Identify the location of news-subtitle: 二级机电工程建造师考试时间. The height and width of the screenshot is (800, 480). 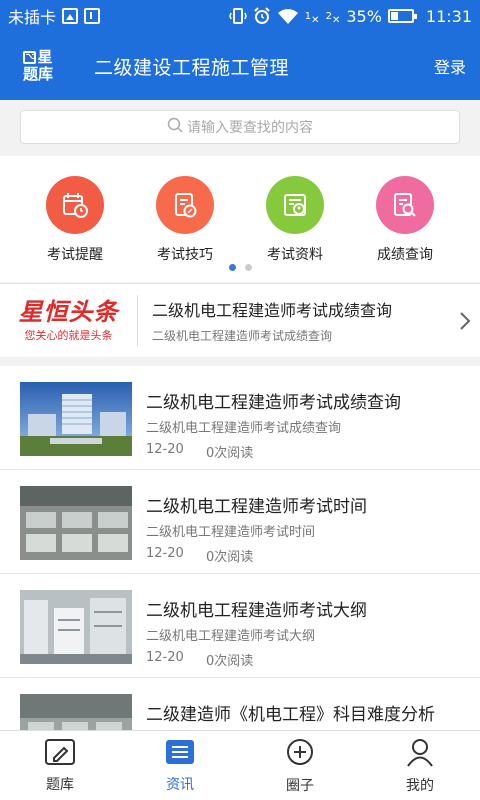
(231, 532).